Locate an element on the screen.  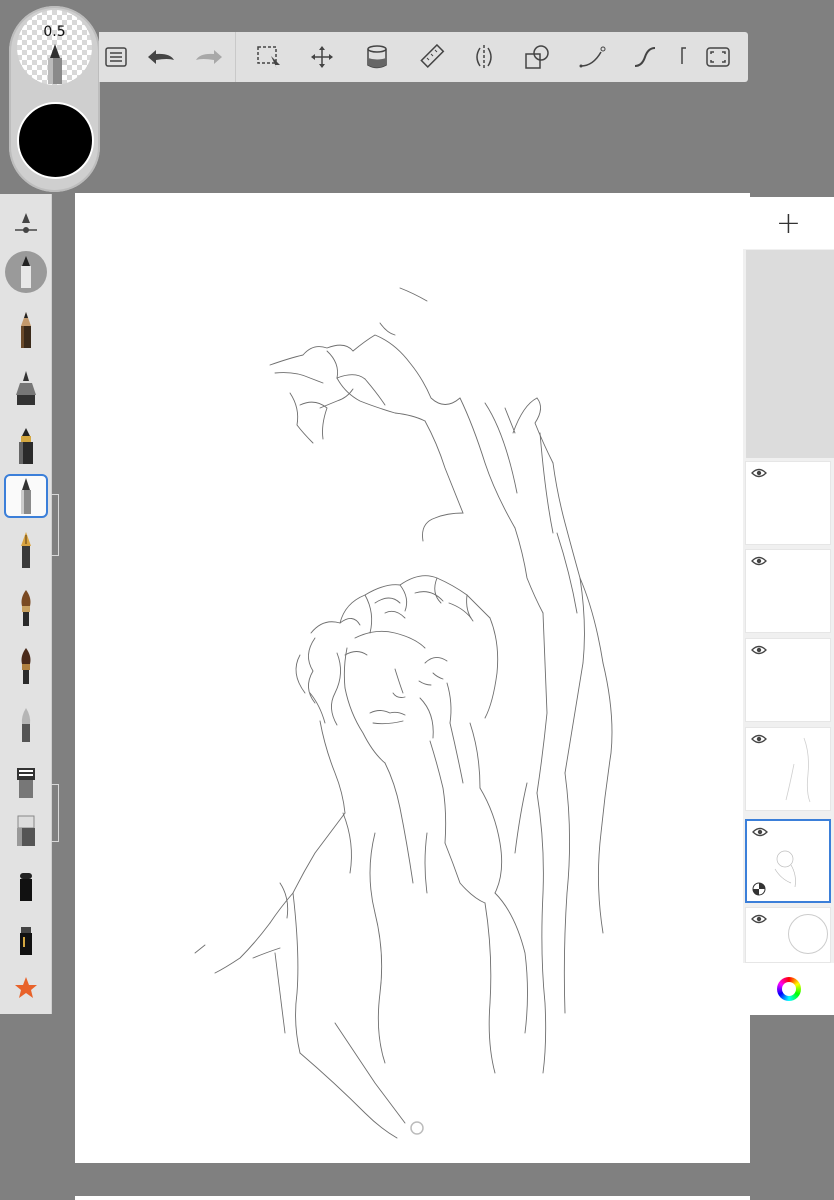
brush-puck: 0.5 is located at coordinates (54, 99).